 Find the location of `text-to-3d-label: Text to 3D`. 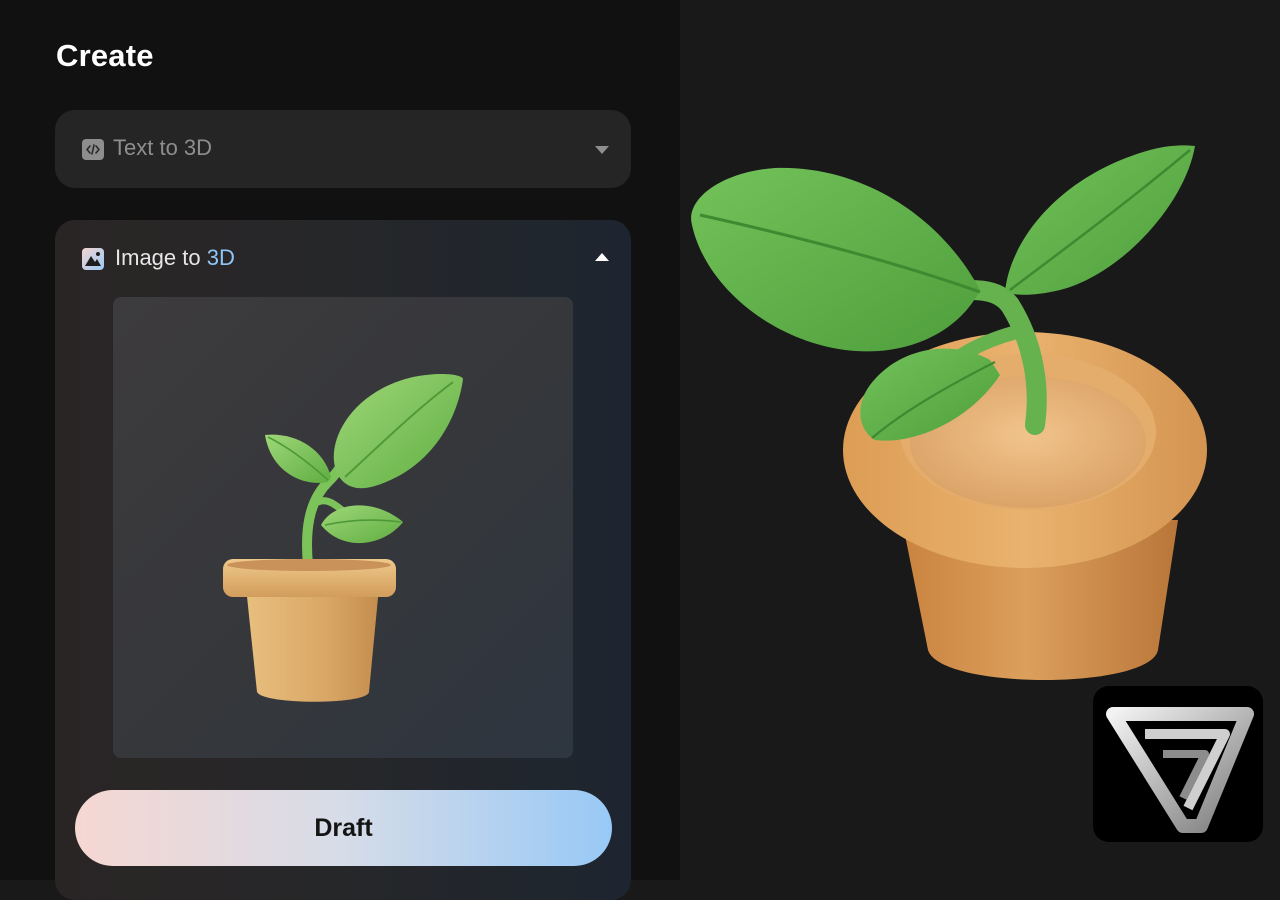

text-to-3d-label: Text to 3D is located at coordinates (163, 147).